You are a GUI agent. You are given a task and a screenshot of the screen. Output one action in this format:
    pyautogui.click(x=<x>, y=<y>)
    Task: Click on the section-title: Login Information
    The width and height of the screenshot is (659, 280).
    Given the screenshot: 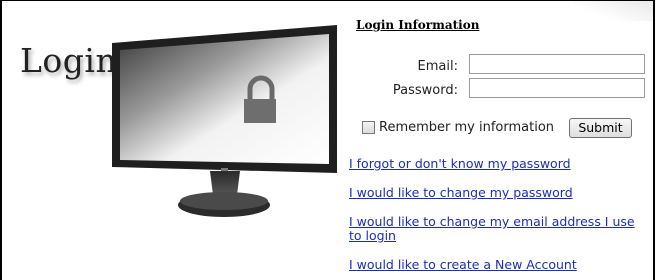 What is the action you would take?
    pyautogui.click(x=418, y=25)
    